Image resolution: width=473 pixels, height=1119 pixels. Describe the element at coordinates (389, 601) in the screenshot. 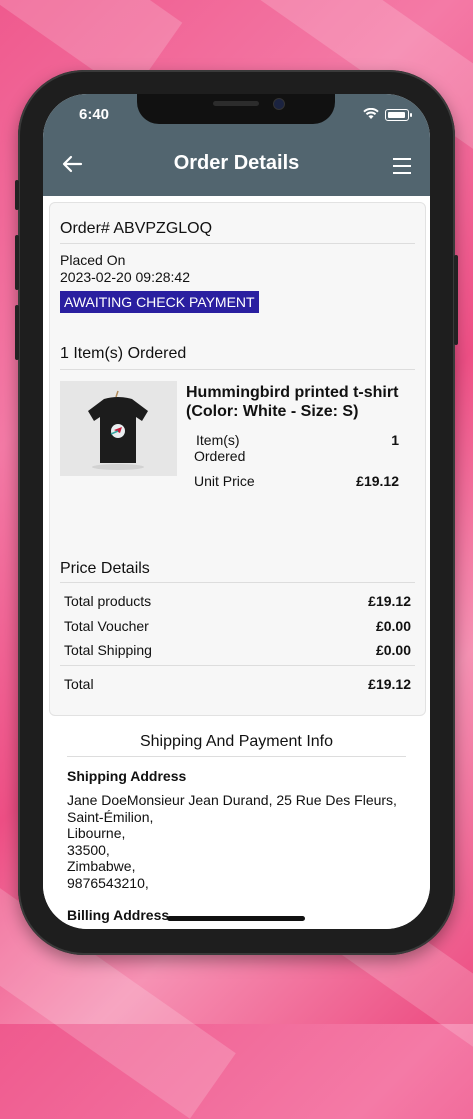

I see `price-row-value: £19.12` at that location.